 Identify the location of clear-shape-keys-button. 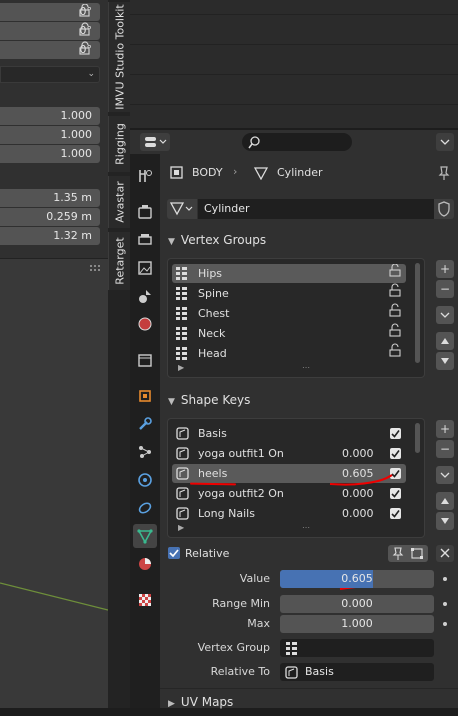
(445, 553).